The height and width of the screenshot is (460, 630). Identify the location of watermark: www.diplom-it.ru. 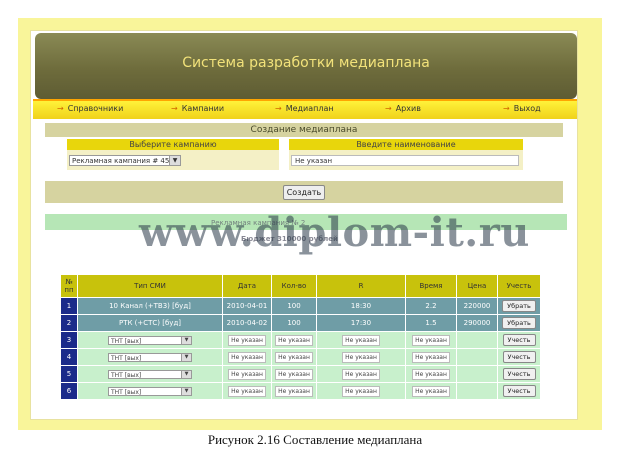
(334, 232).